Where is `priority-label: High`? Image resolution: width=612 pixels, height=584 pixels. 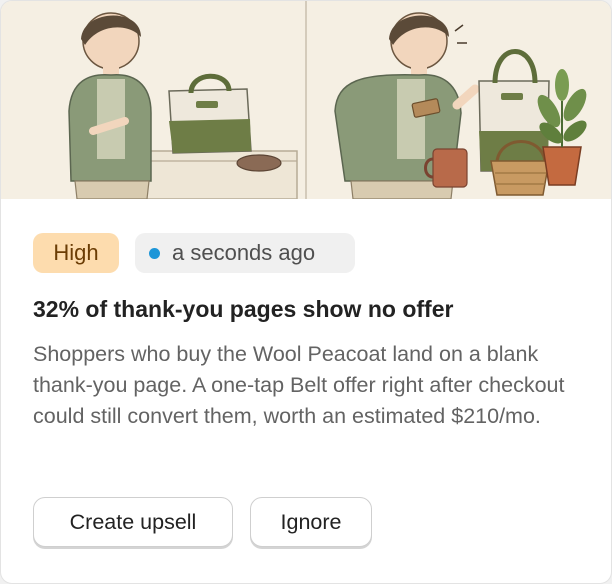
priority-label: High is located at coordinates (76, 252).